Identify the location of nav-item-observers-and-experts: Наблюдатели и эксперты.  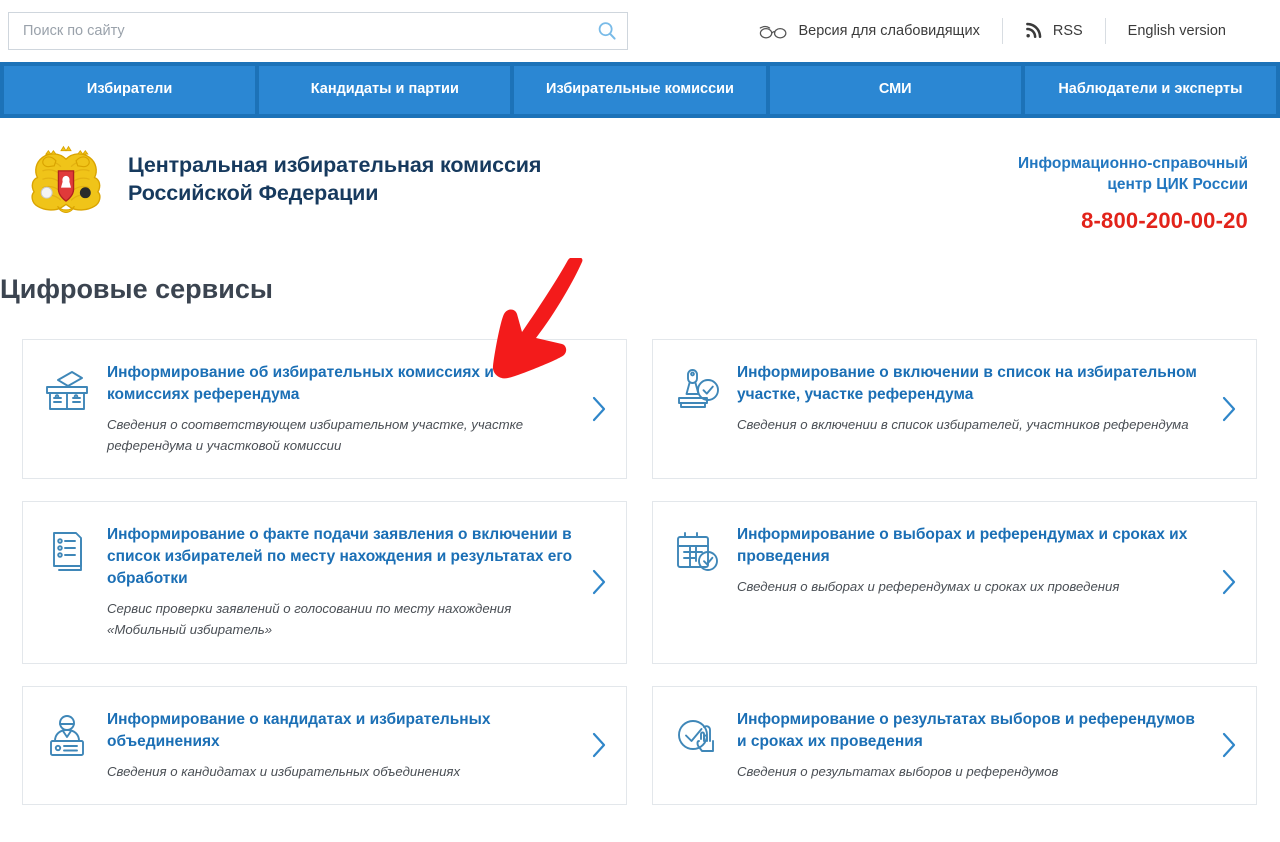
(1150, 90).